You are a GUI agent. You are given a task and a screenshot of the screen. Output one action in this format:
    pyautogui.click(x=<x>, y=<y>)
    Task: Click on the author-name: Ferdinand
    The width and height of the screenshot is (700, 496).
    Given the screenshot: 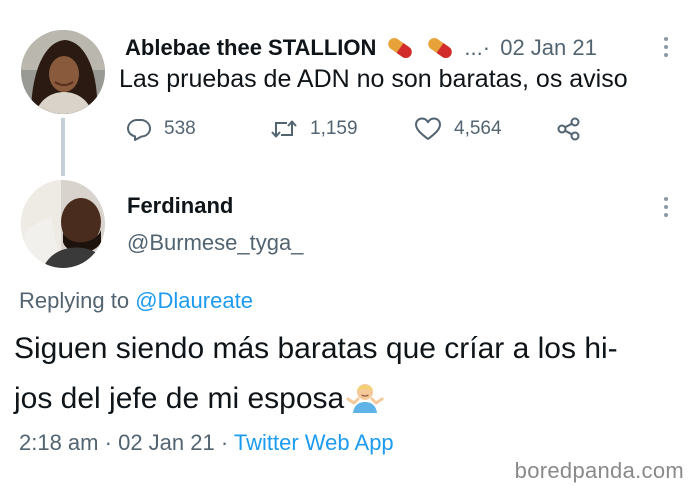 What is the action you would take?
    pyautogui.click(x=180, y=206)
    